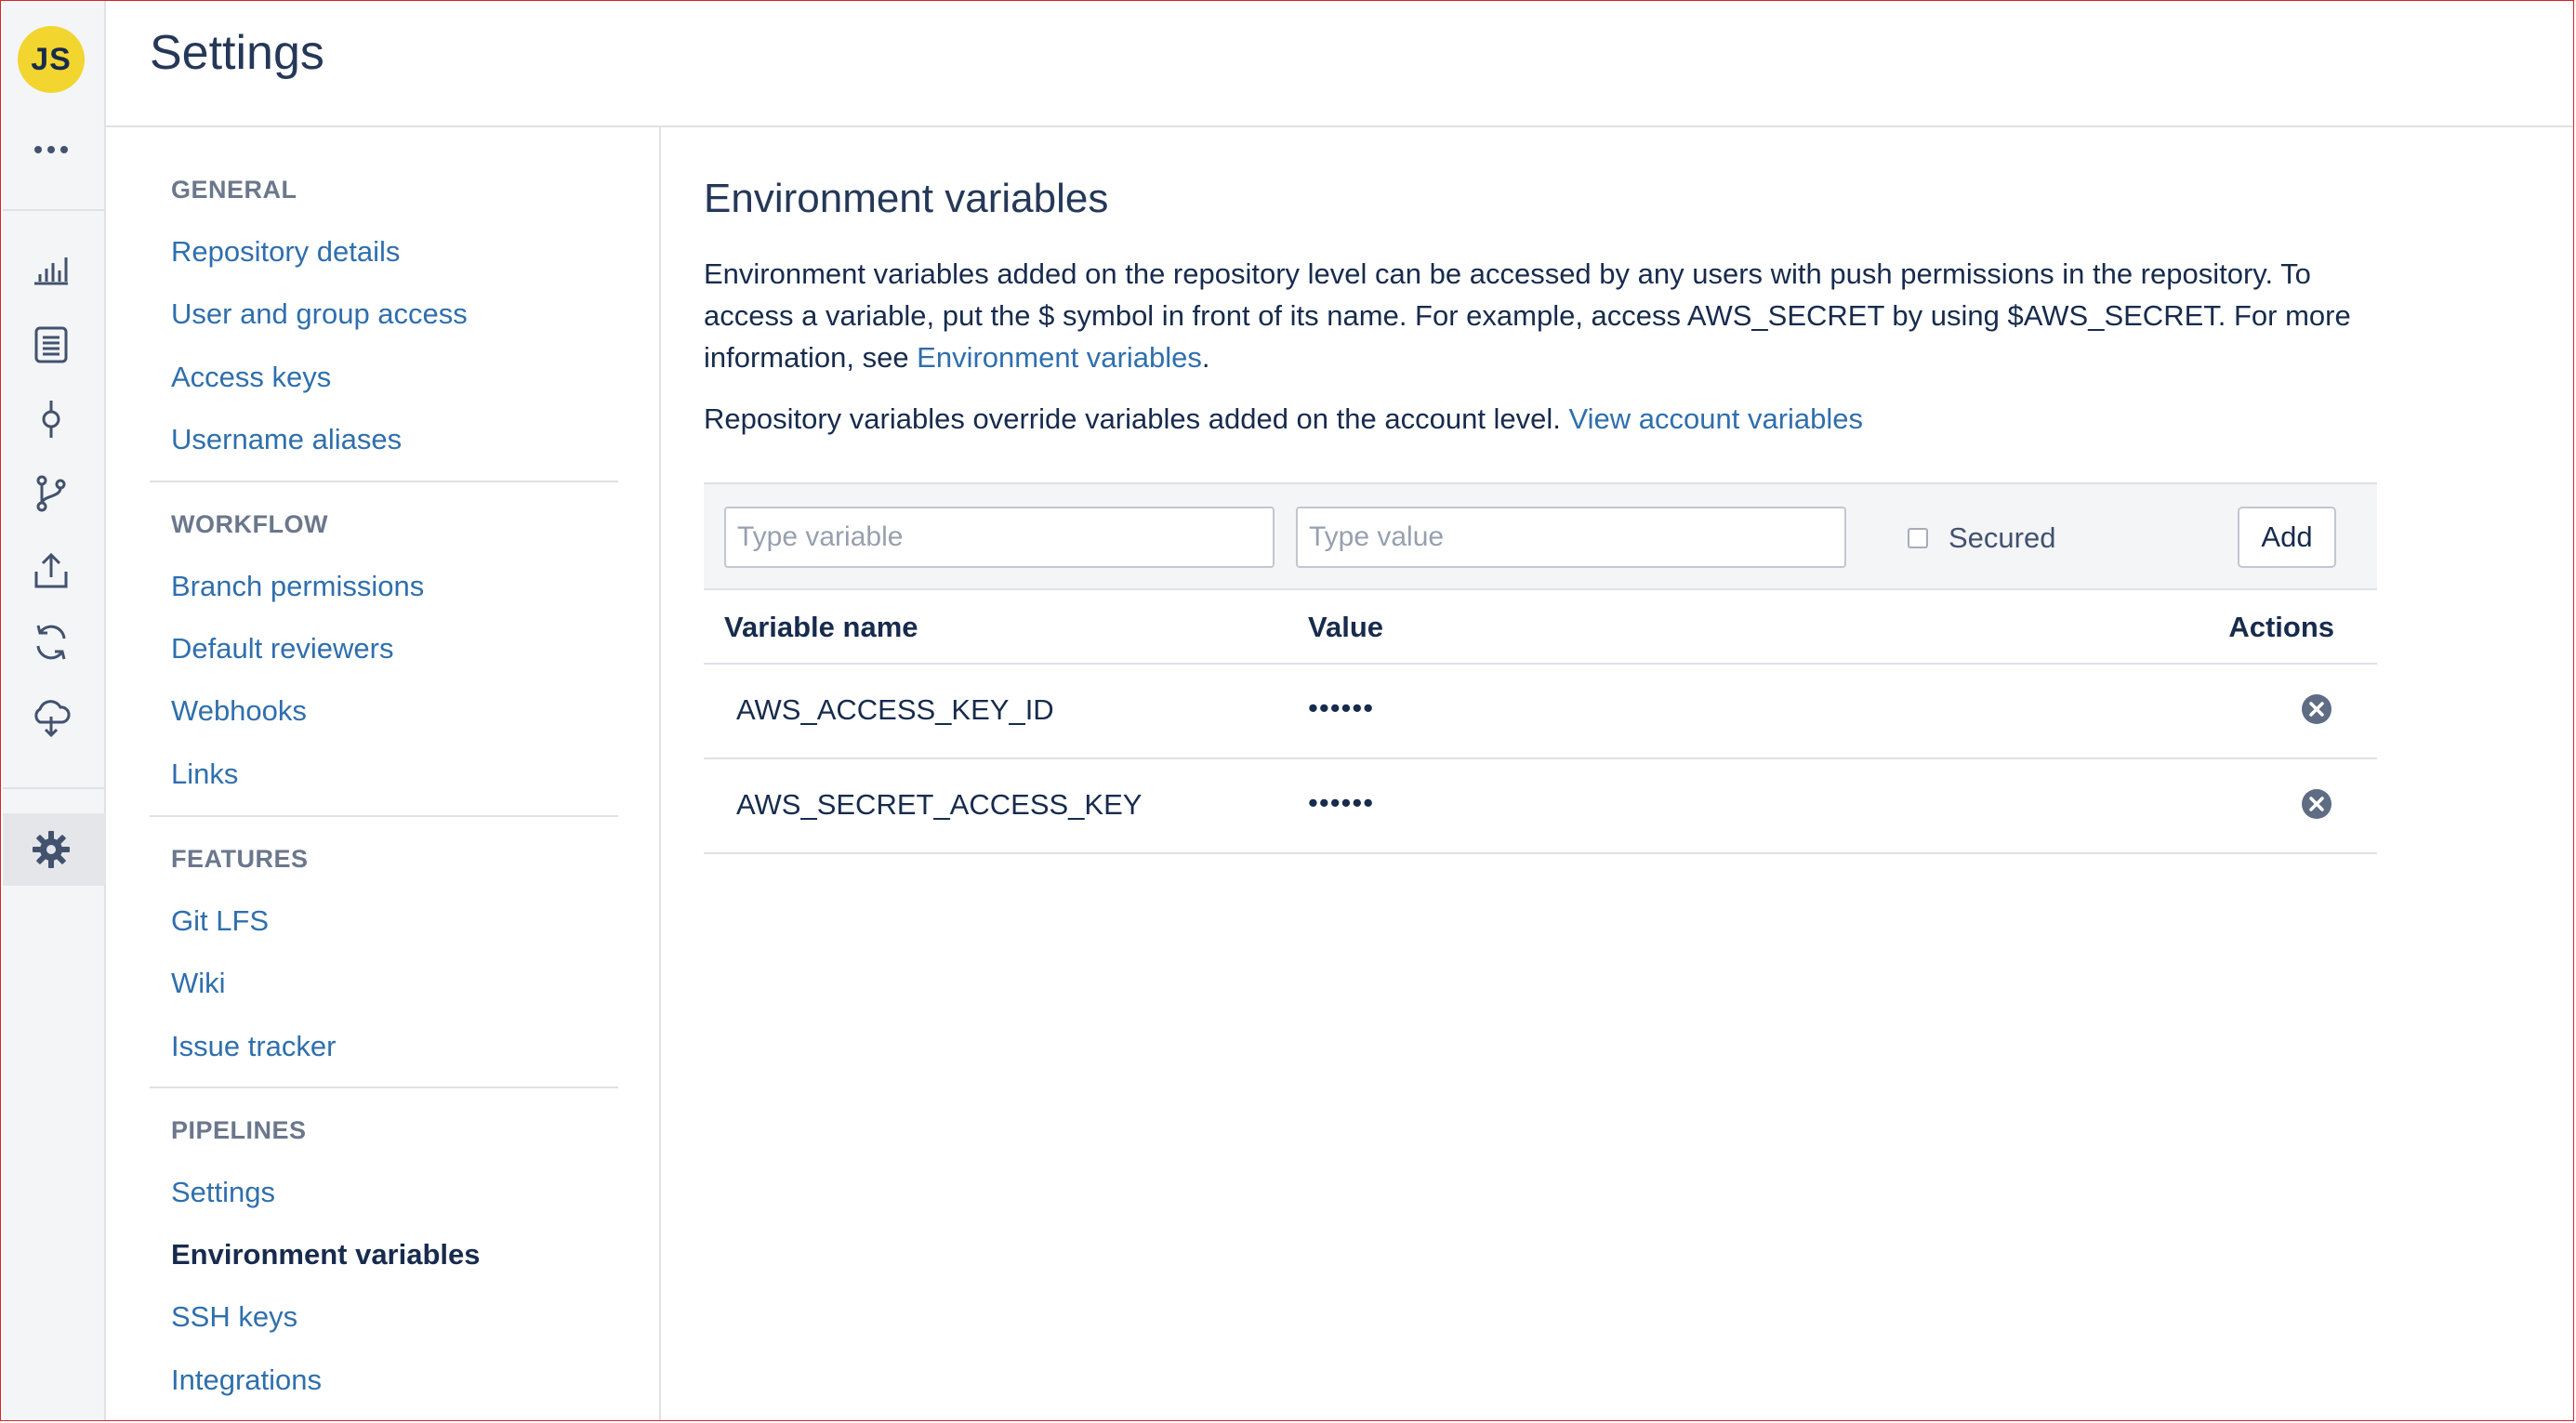  What do you see at coordinates (285, 252) in the screenshot?
I see `nav-item-repository-details: Repository details` at bounding box center [285, 252].